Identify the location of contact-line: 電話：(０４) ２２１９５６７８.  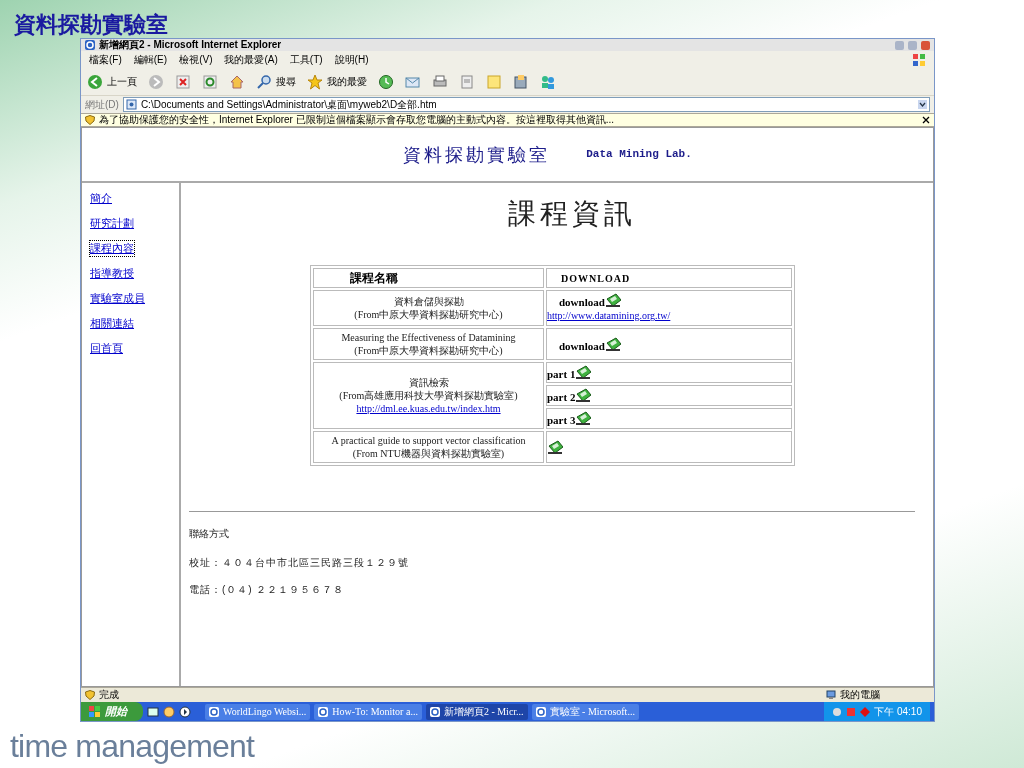
(267, 590).